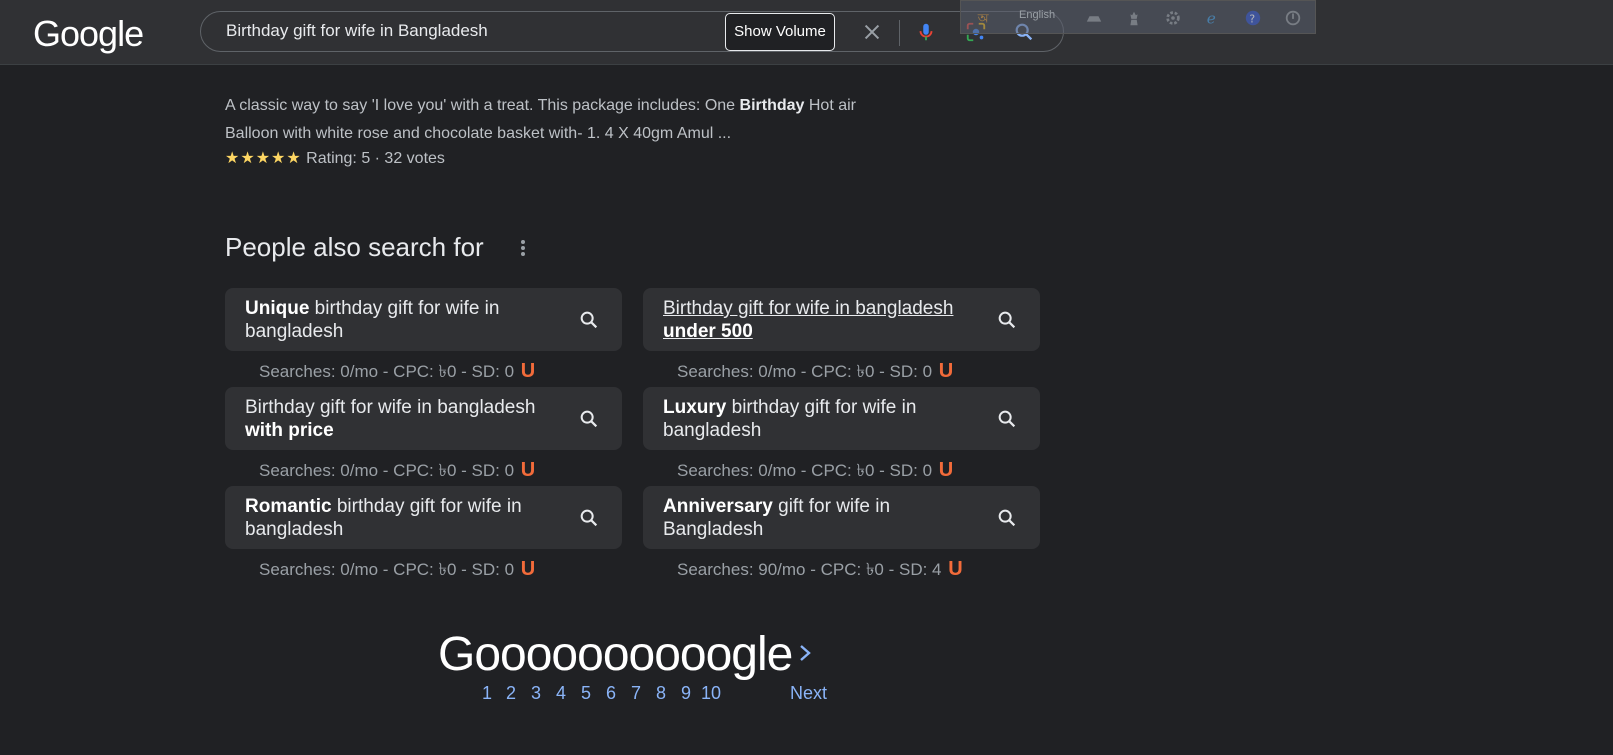 The image size is (1613, 755). Describe the element at coordinates (1293, 18) in the screenshot. I see `power-icon` at that location.